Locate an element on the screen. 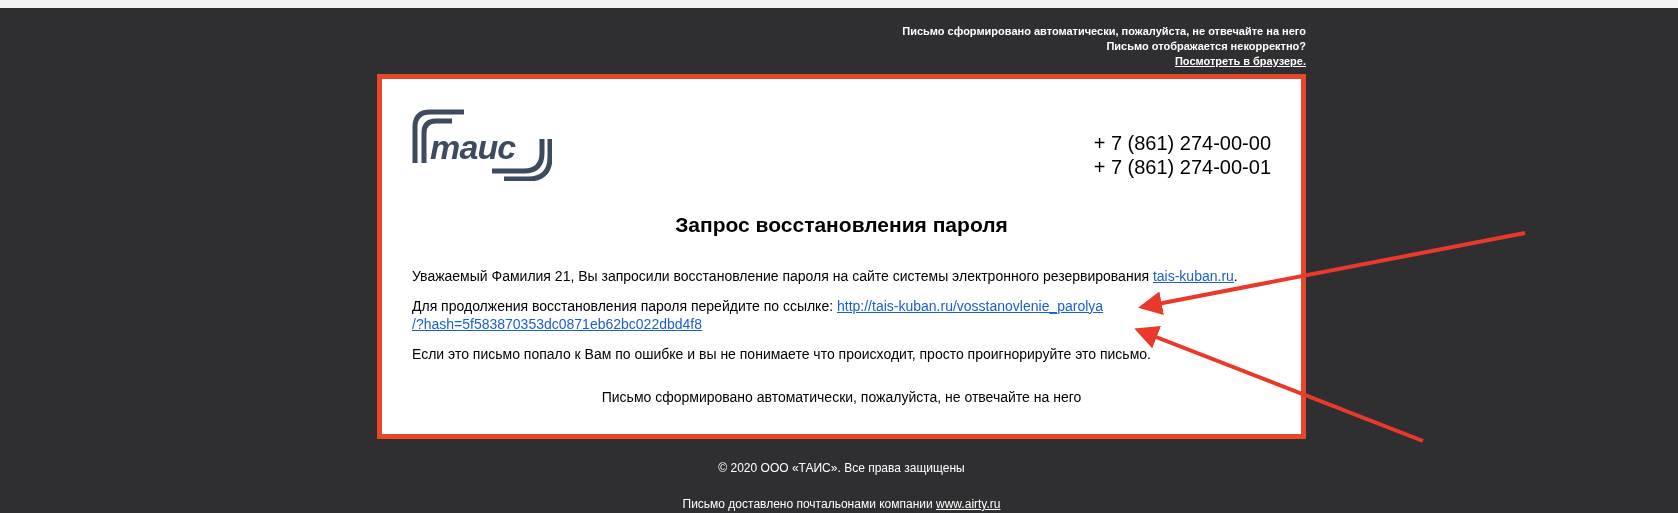  email-title: Запрос восстановления пароля is located at coordinates (841, 225).